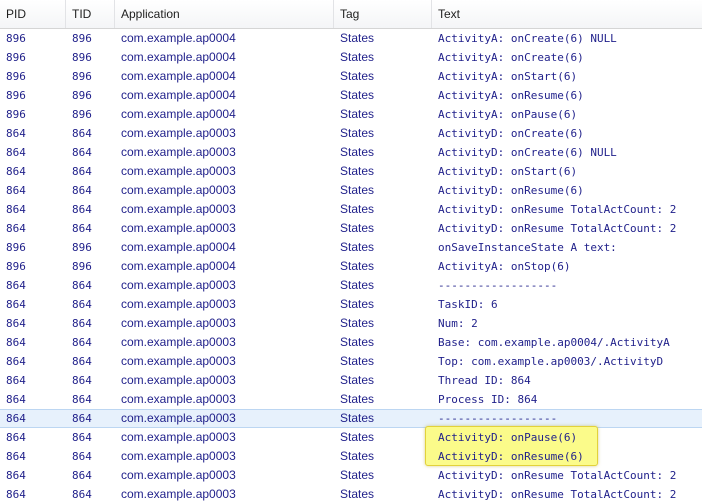 This screenshot has height=501, width=702. What do you see at coordinates (33, 14) in the screenshot?
I see `column-header-pid: PID` at bounding box center [33, 14].